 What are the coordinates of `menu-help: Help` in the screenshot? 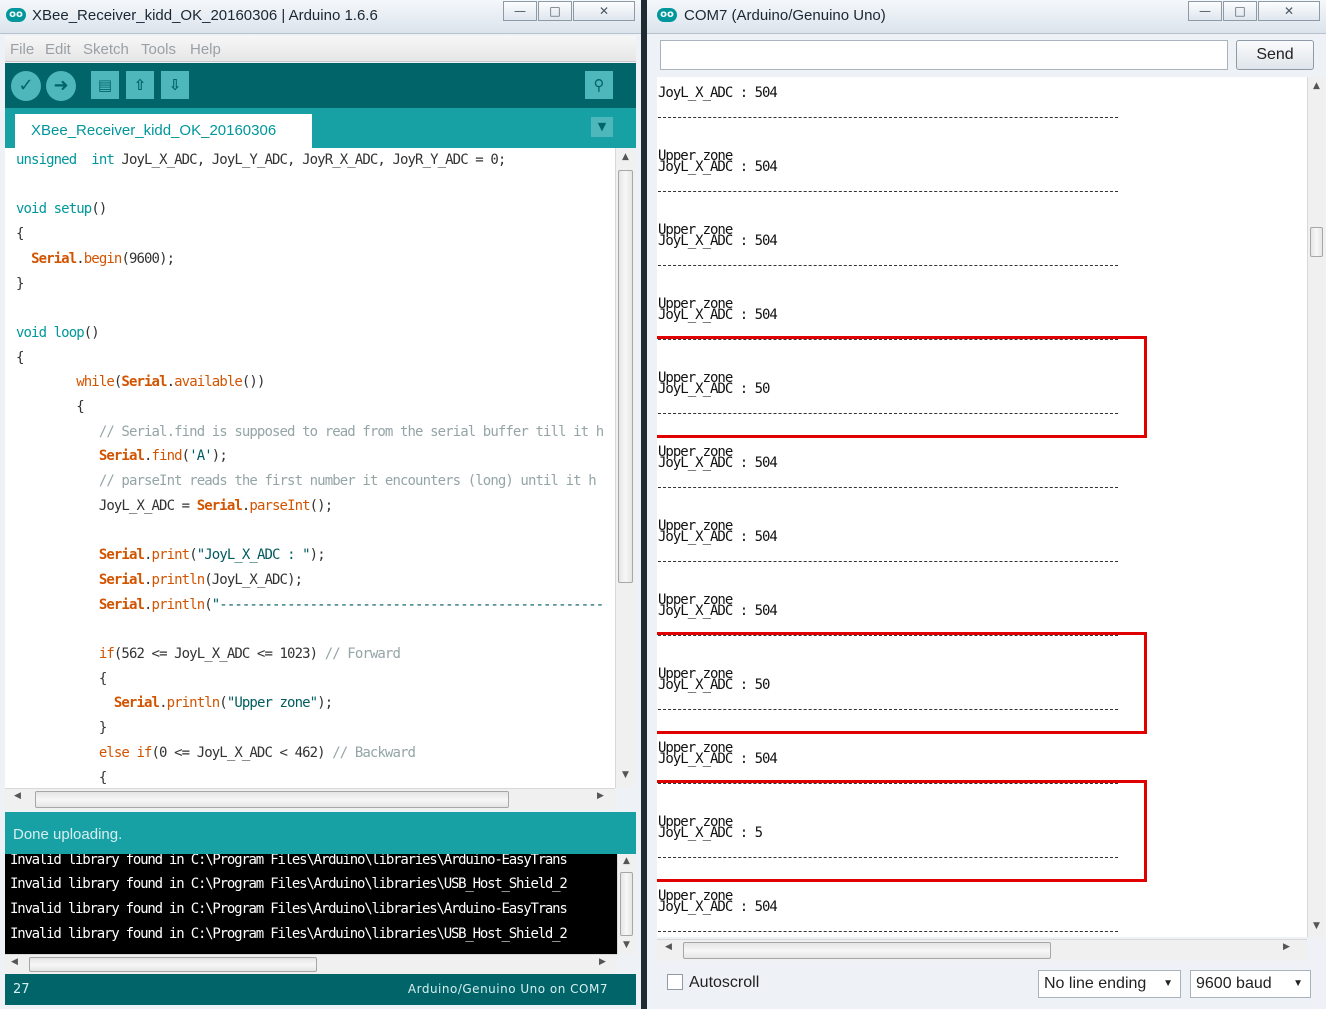 It's located at (205, 49).